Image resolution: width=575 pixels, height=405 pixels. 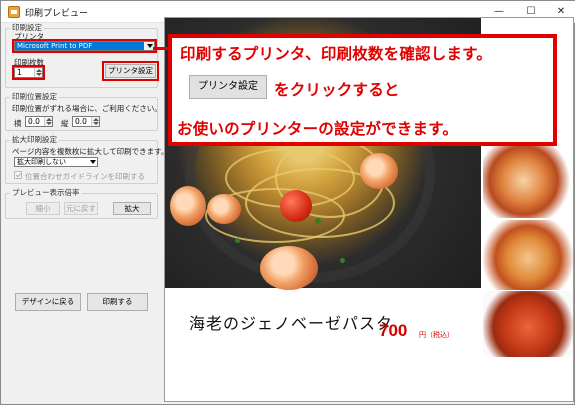 I want to click on horizontal-offset-value: 0.0, so click(x=34, y=121).